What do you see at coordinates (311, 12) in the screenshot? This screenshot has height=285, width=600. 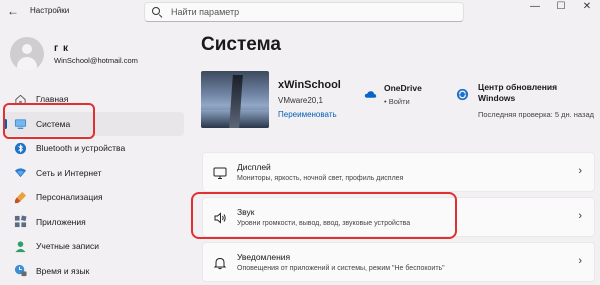 I see `search-input` at bounding box center [311, 12].